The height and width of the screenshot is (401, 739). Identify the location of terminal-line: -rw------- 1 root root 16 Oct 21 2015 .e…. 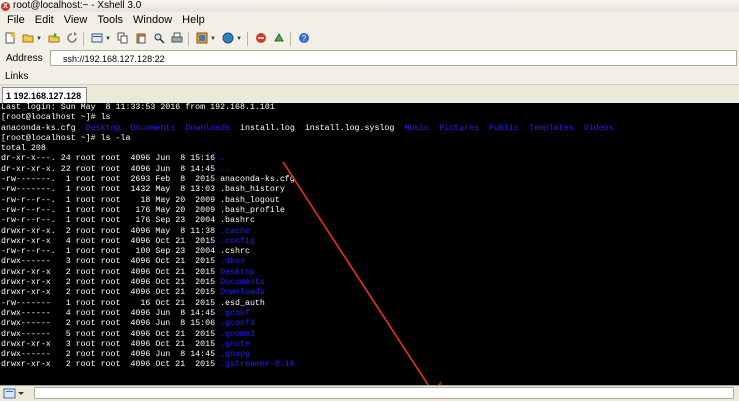
(370, 304).